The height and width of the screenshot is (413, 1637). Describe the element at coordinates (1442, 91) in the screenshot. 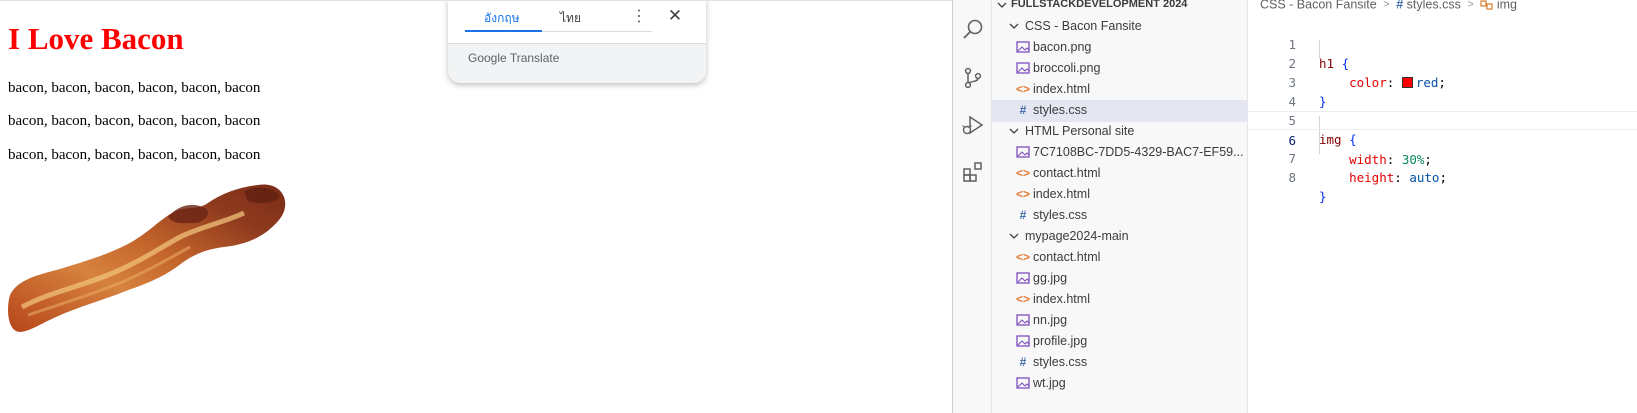

I see `code-line-4: 4` at that location.